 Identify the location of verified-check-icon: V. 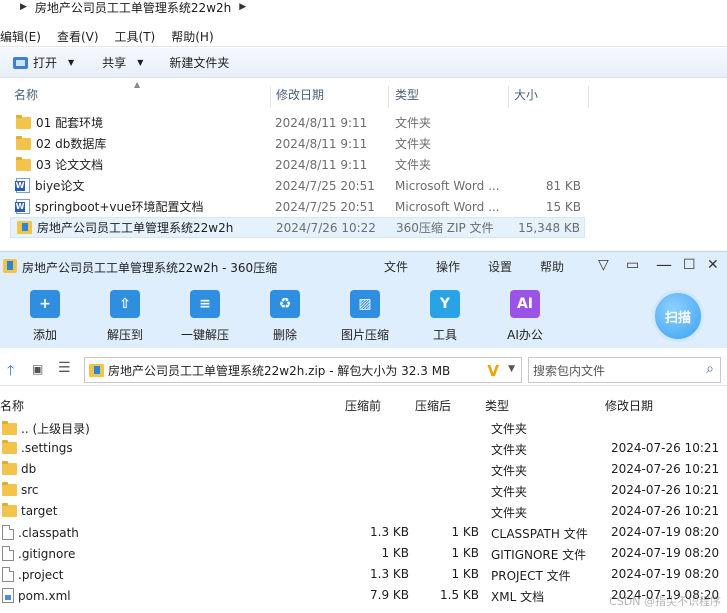
(493, 371).